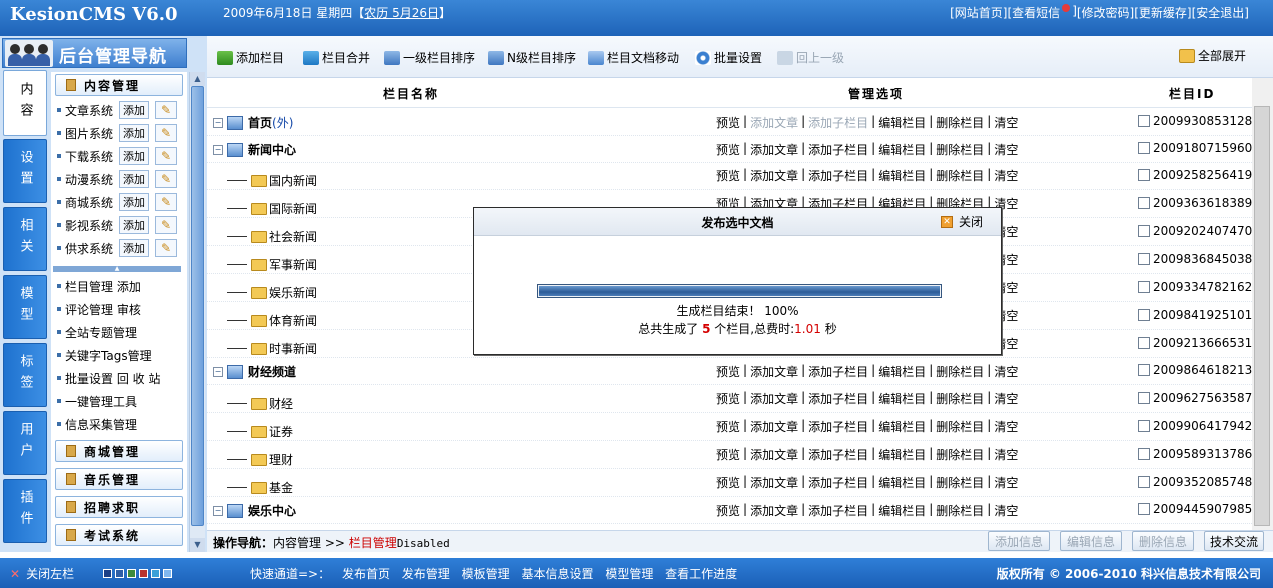 The width and height of the screenshot is (1273, 588). Describe the element at coordinates (429, 57) in the screenshot. I see `sort-first-level-button: 一级栏目排序` at that location.